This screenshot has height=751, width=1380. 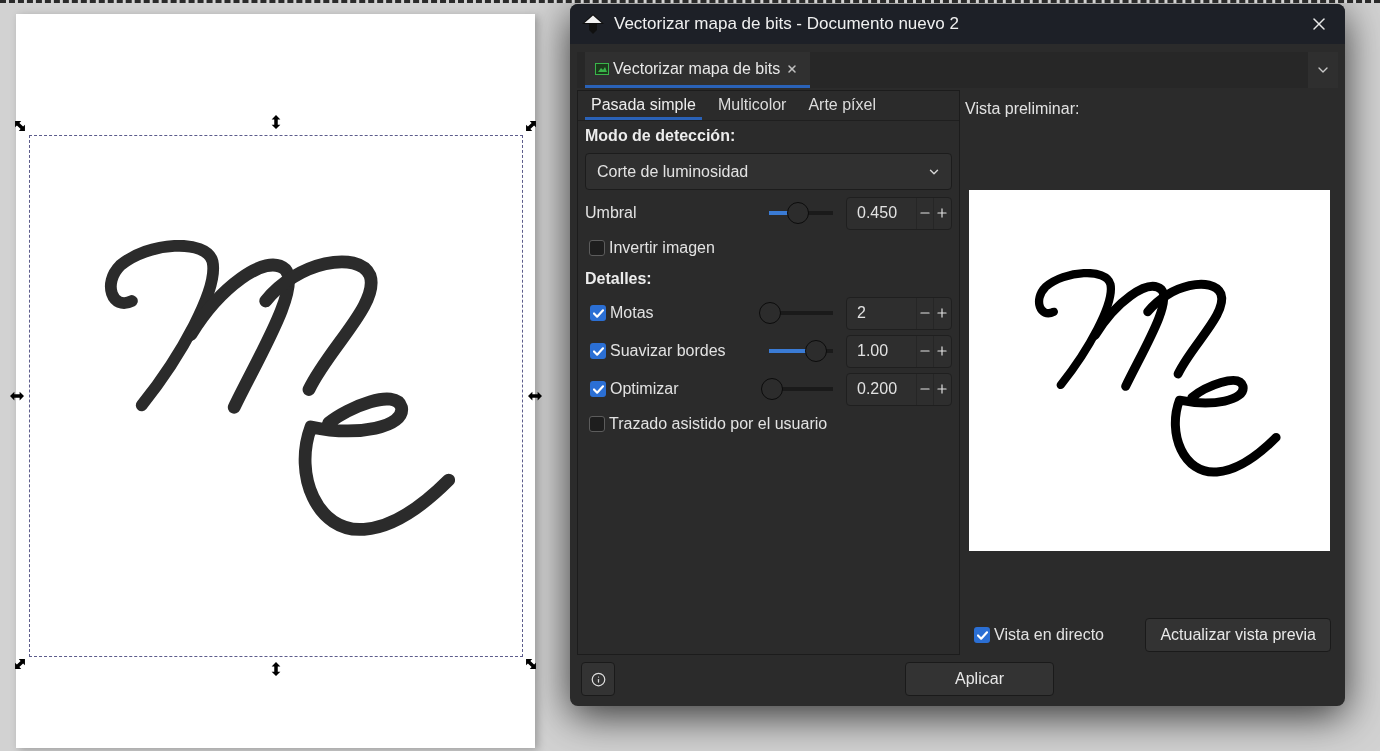 What do you see at coordinates (660, 136) in the screenshot?
I see `section-heading: Modo de detección:` at bounding box center [660, 136].